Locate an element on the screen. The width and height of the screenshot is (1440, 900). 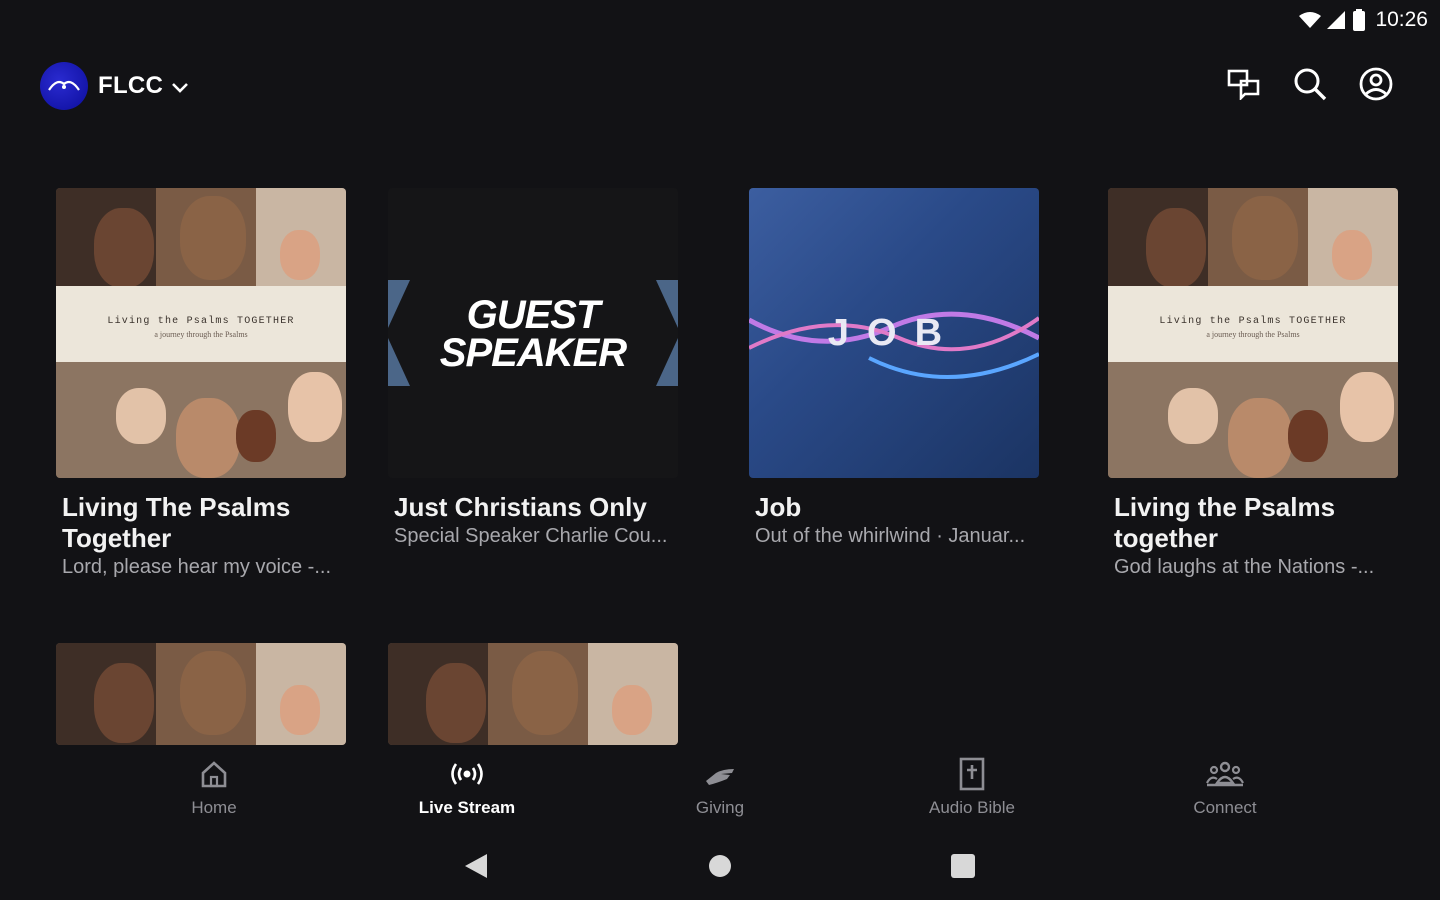
nav-label: Home is located at coordinates (214, 807).